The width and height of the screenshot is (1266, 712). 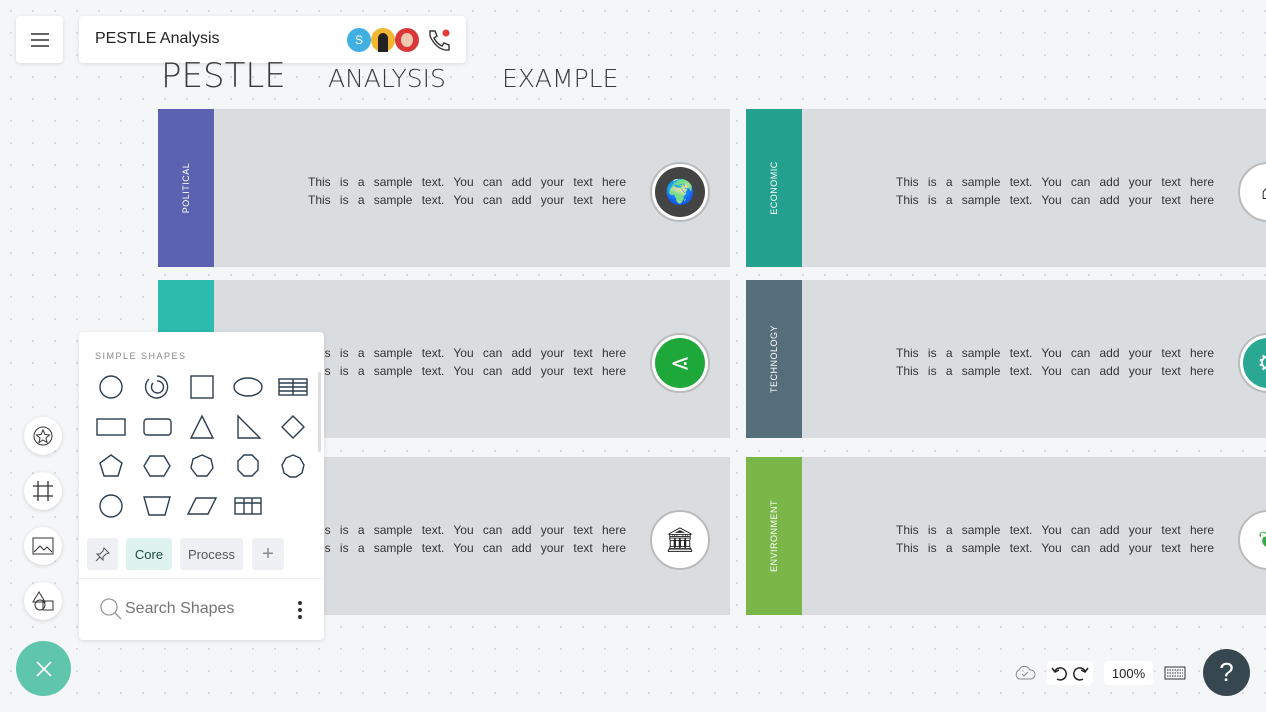 I want to click on shapes-button, so click(x=43, y=601).